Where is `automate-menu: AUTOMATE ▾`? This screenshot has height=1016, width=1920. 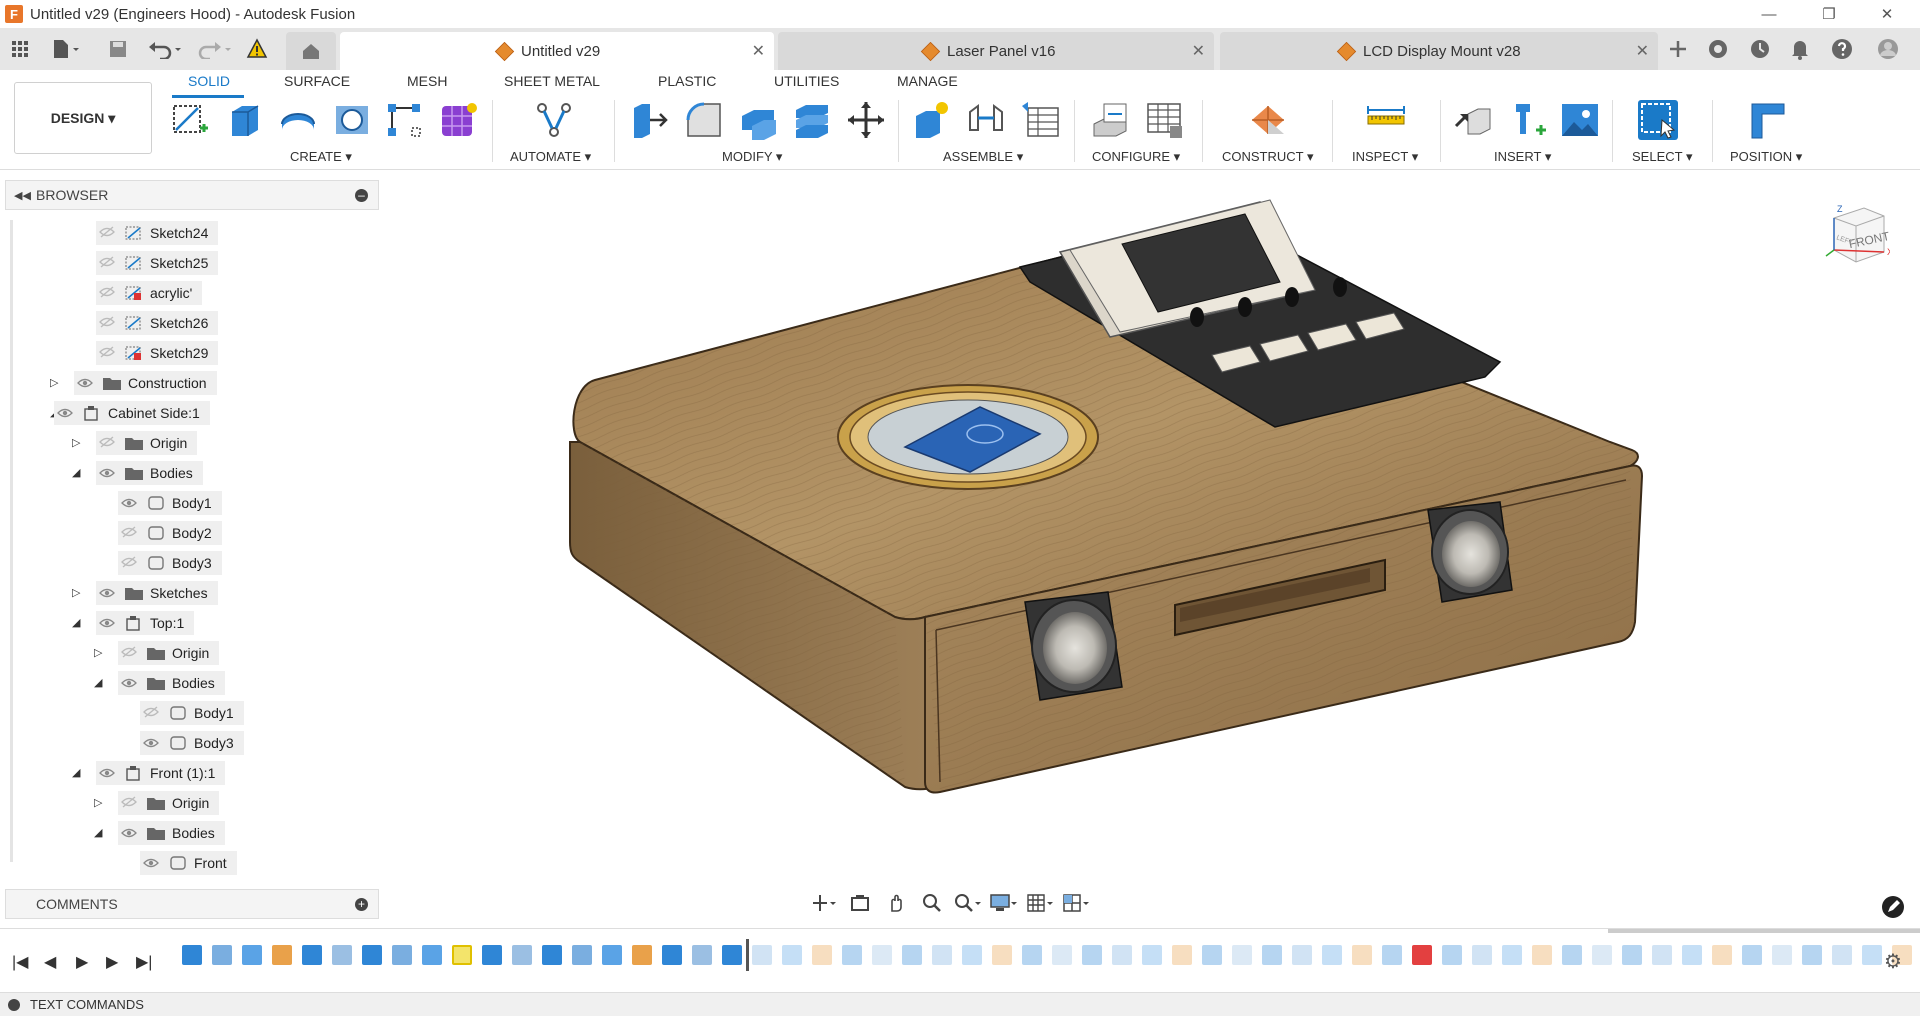
automate-menu: AUTOMATE ▾ is located at coordinates (550, 157).